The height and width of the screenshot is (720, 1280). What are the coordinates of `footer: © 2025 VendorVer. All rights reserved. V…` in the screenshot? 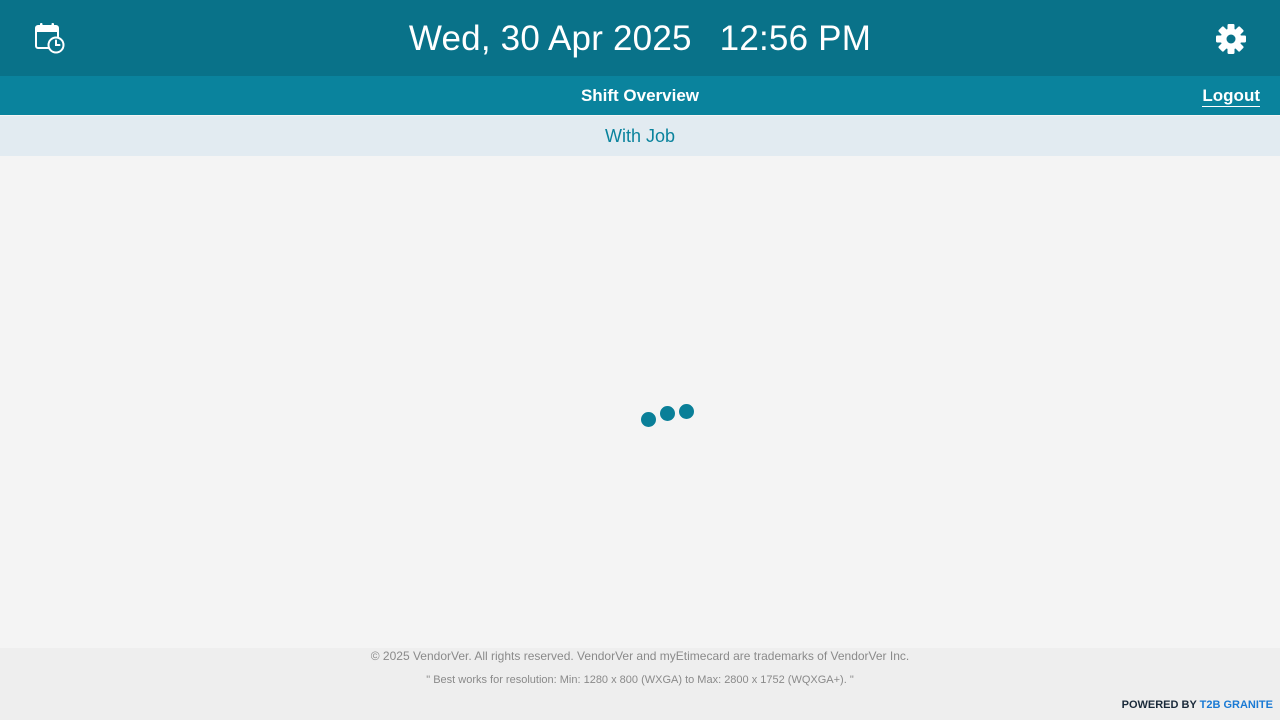 It's located at (640, 684).